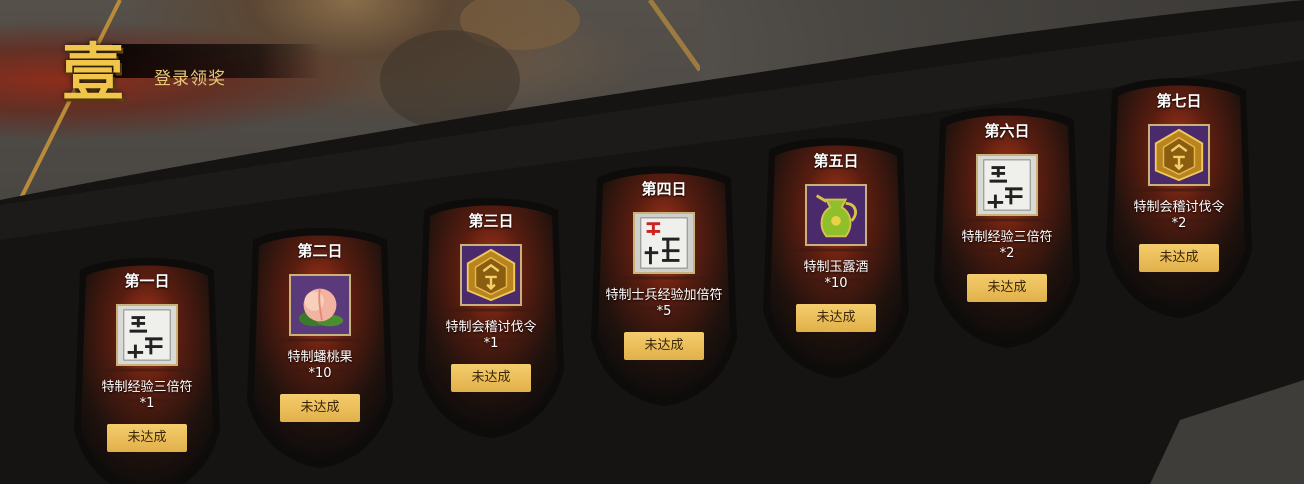 This screenshot has height=484, width=1304. Describe the element at coordinates (1007, 224) in the screenshot. I see `reward-card-day-6: 第六日 特制经验三倍符 *2 未达成` at that location.